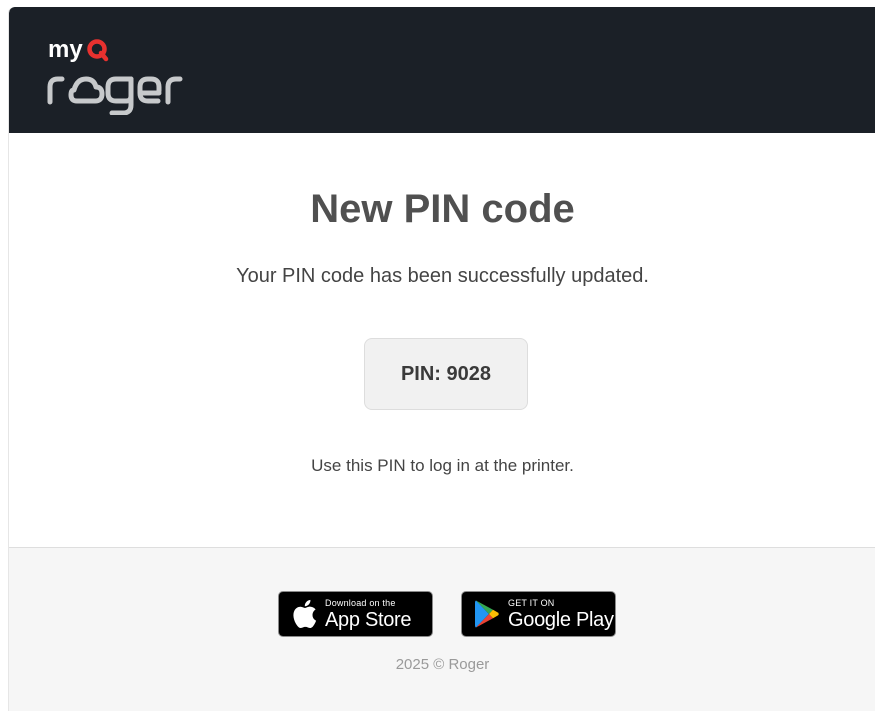  I want to click on google-play-icon, so click(487, 614).